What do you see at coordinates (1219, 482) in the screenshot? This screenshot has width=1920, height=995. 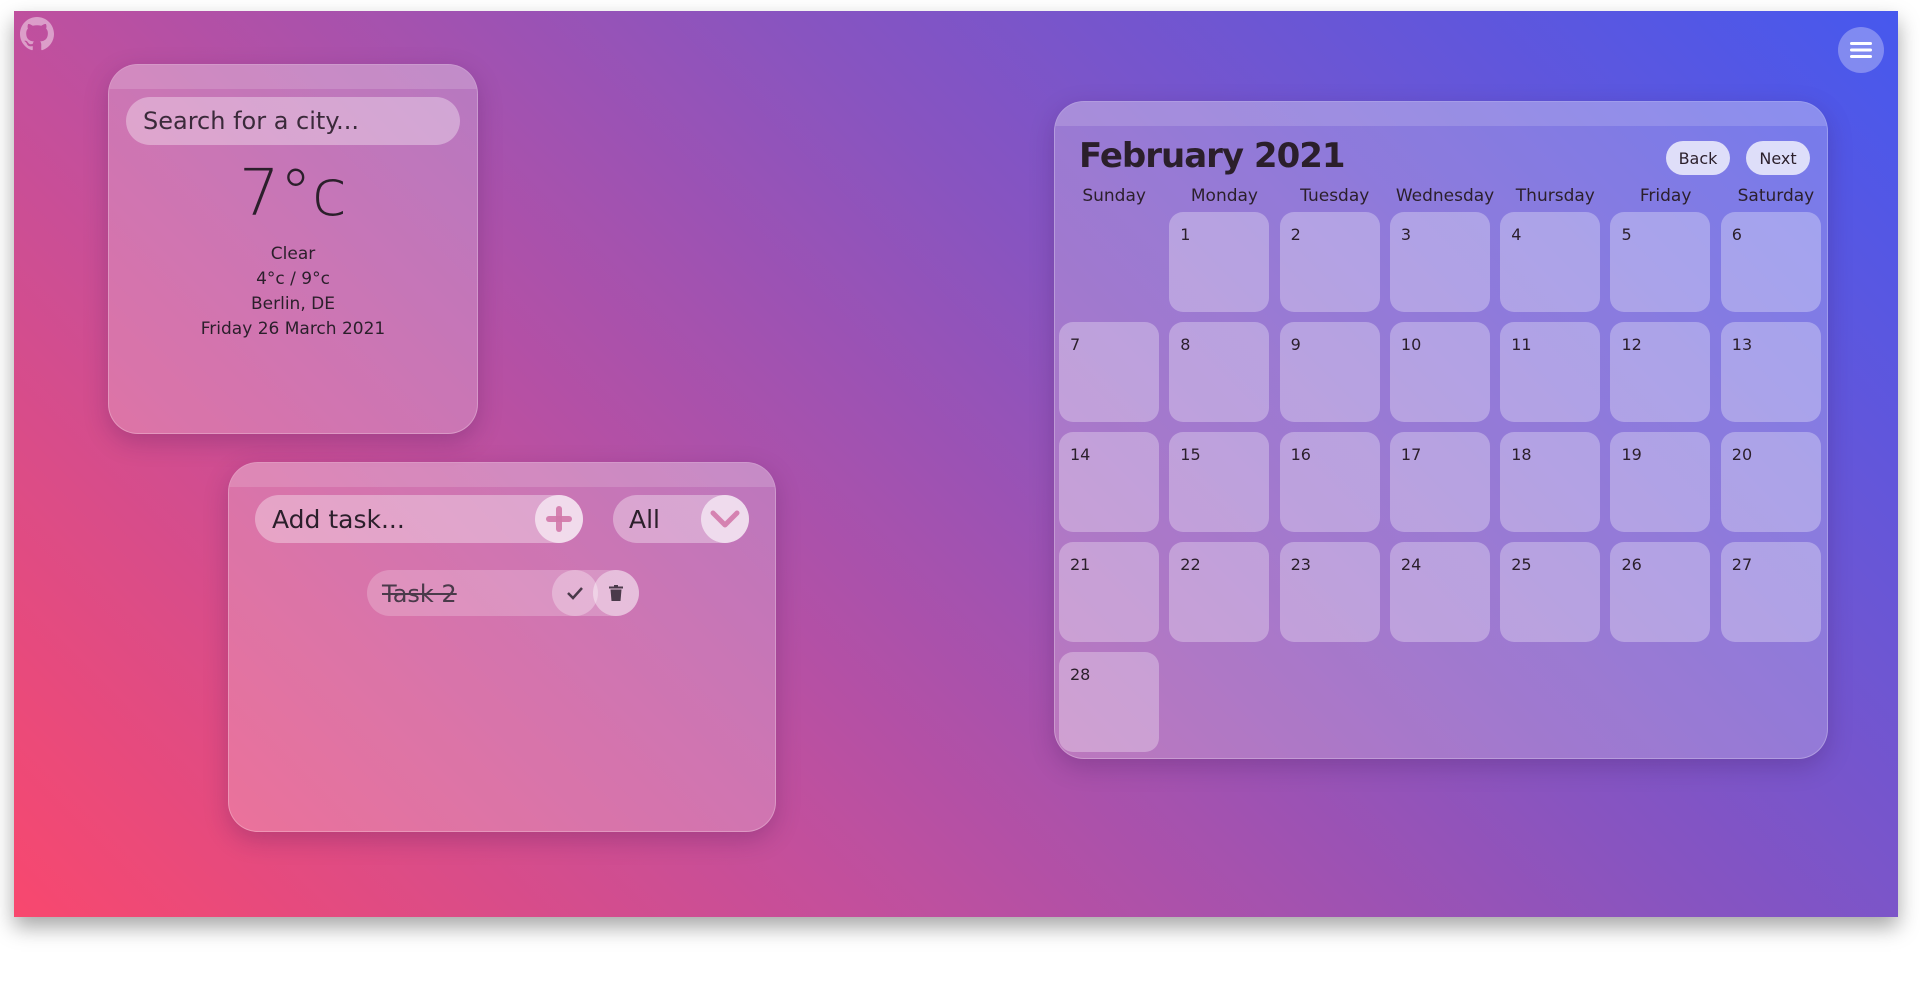 I see `calendar-day: 15` at bounding box center [1219, 482].